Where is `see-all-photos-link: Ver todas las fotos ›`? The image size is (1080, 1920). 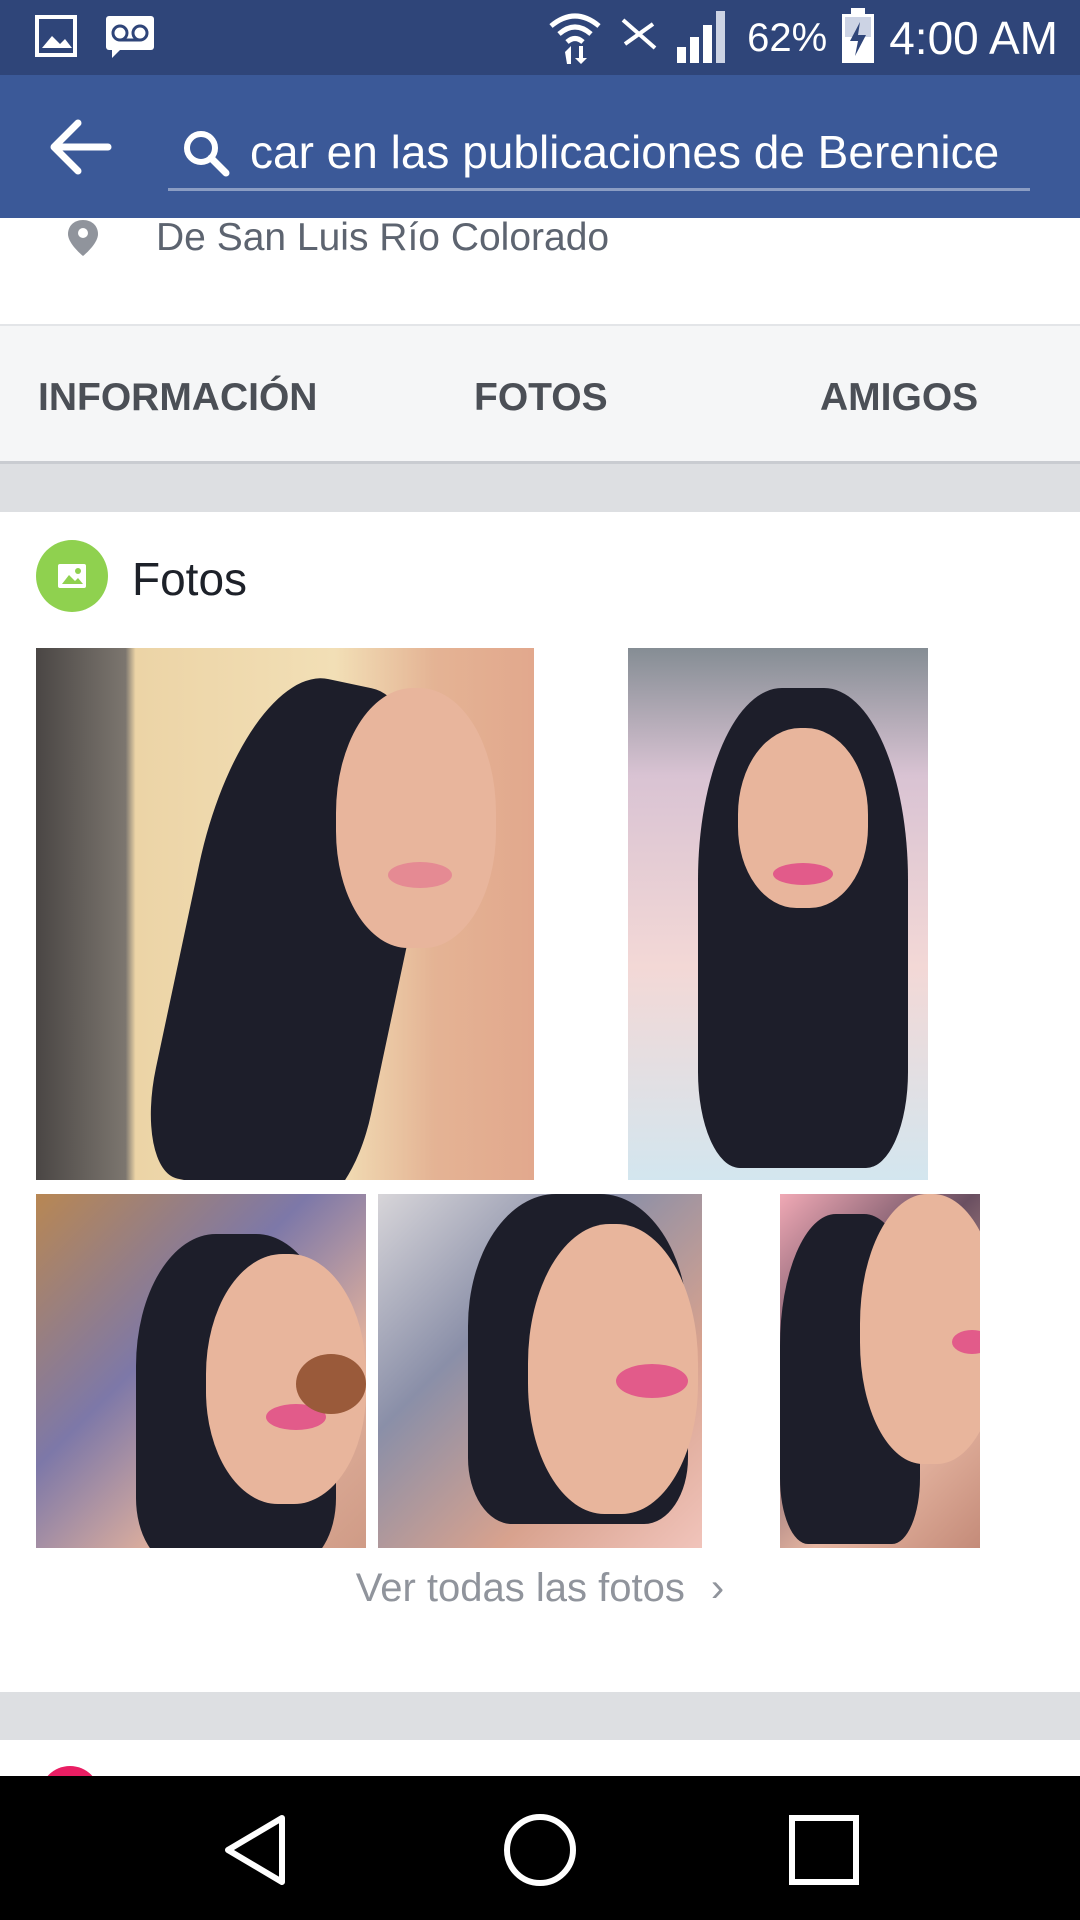
see-all-photos-link: Ver todas las fotos › is located at coordinates (540, 1588).